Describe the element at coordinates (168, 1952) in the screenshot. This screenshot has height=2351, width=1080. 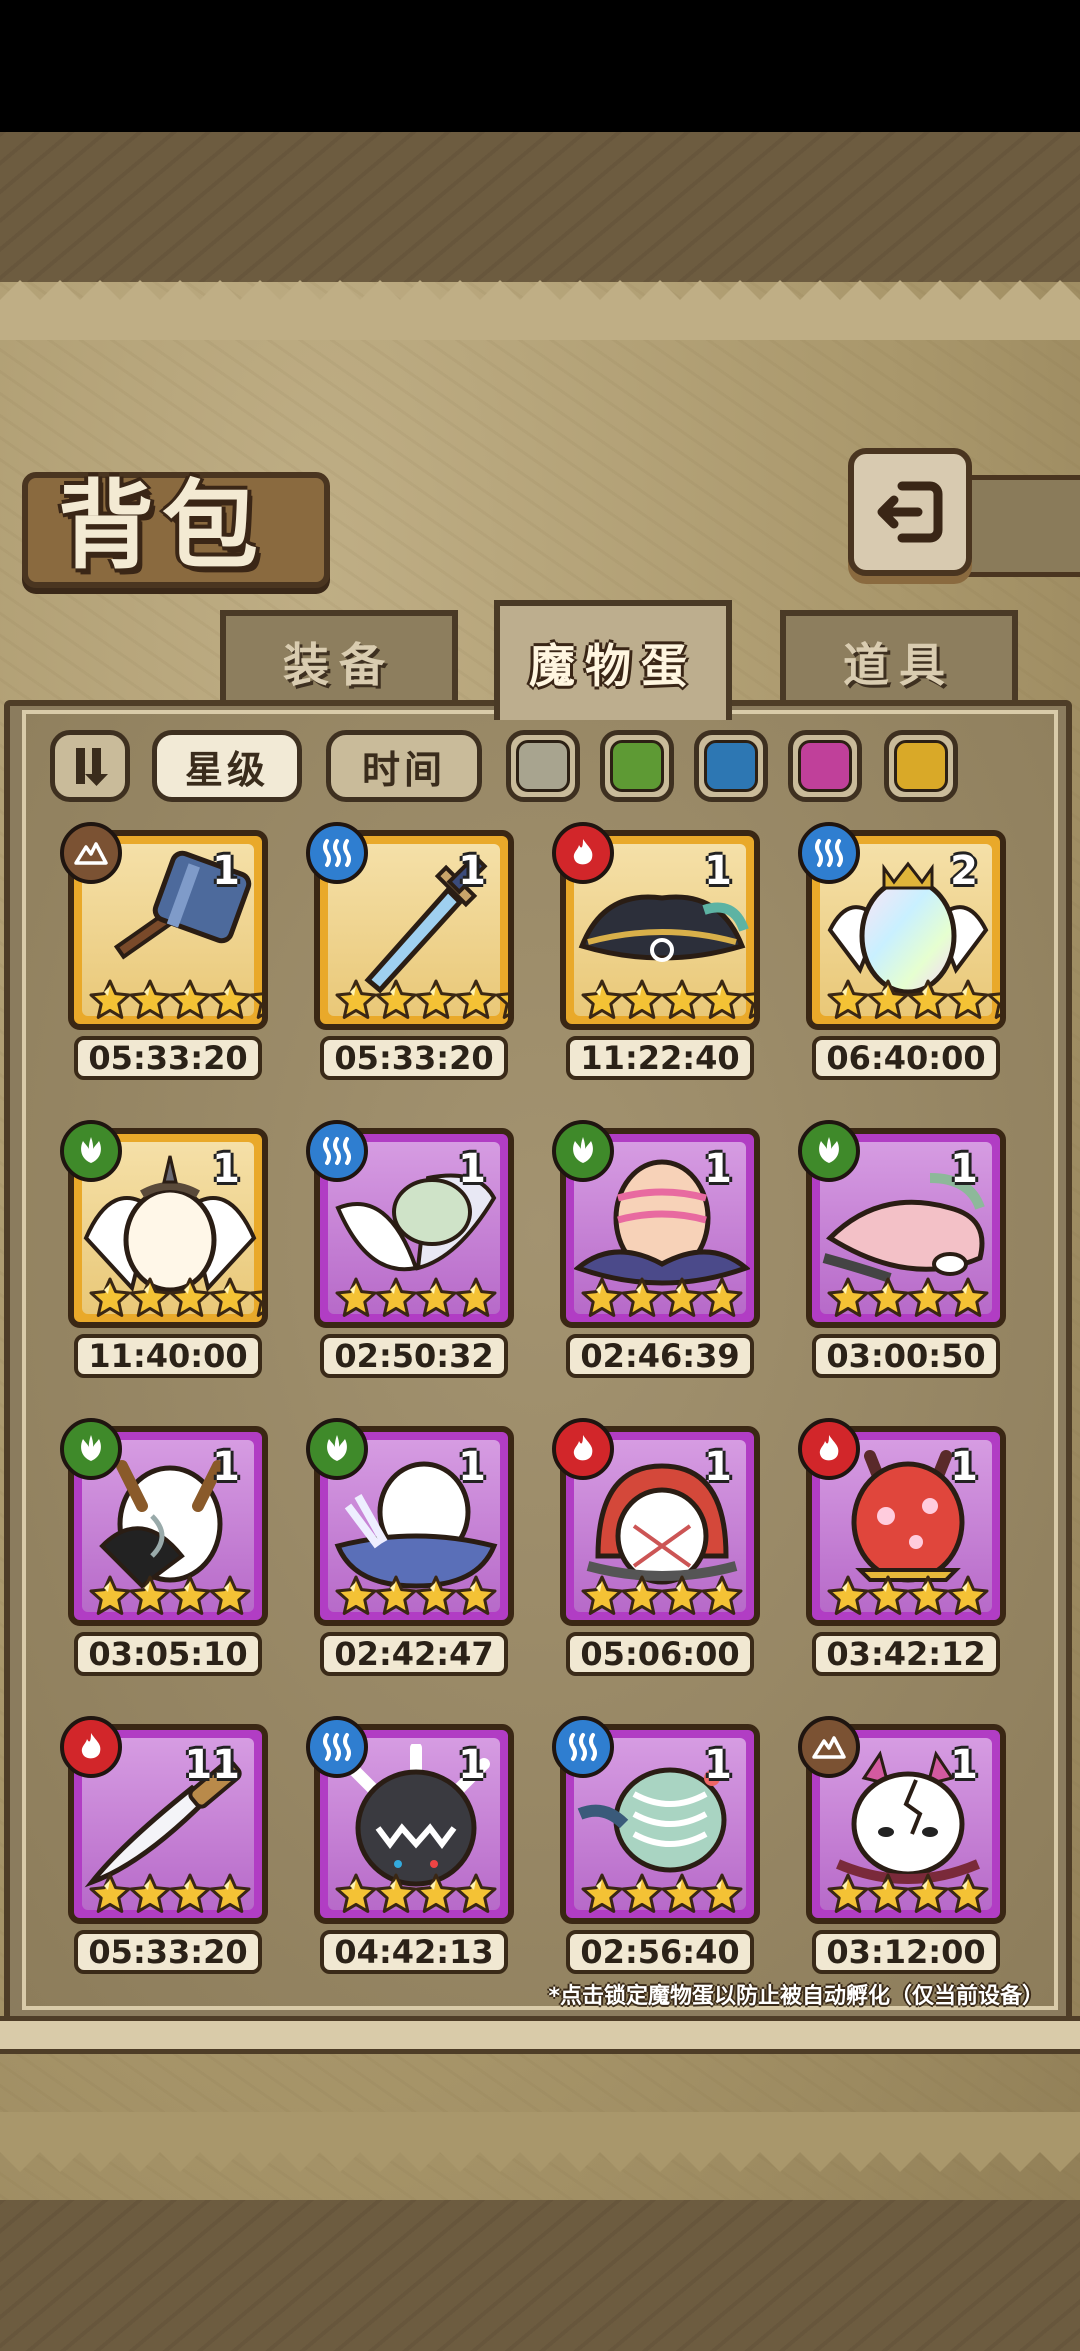
I see `hatch-timer: 05:33:20` at that location.